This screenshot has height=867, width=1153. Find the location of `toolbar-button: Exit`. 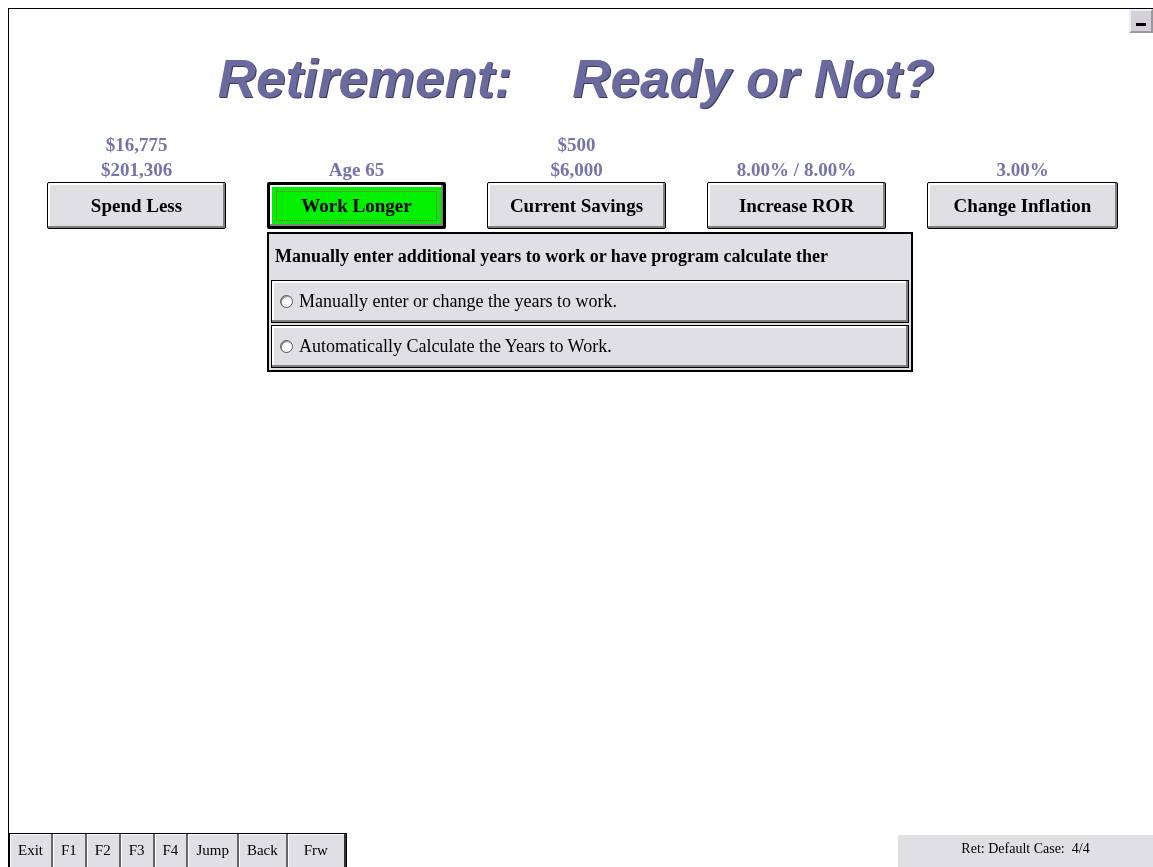

toolbar-button: Exit is located at coordinates (31, 850).